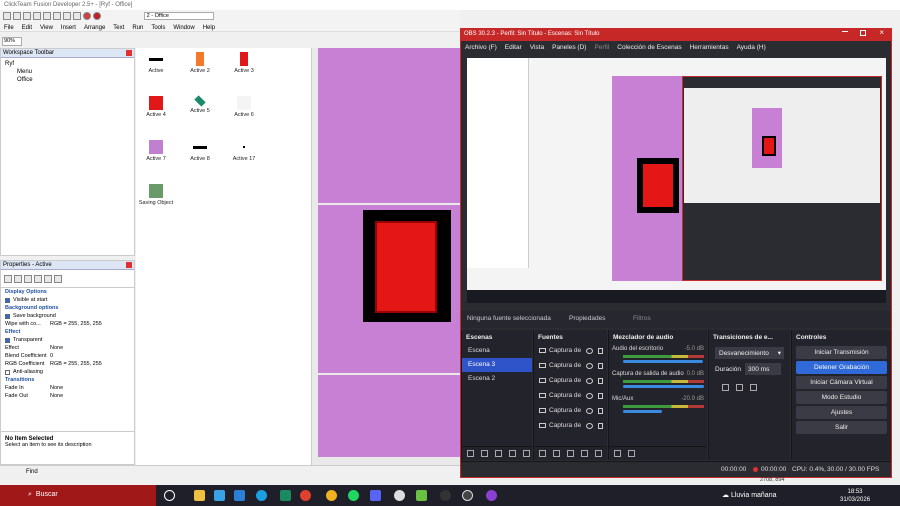 The width and height of the screenshot is (900, 506). Describe the element at coordinates (841, 352) in the screenshot. I see `control-button: Iniciar Transmisión` at that location.